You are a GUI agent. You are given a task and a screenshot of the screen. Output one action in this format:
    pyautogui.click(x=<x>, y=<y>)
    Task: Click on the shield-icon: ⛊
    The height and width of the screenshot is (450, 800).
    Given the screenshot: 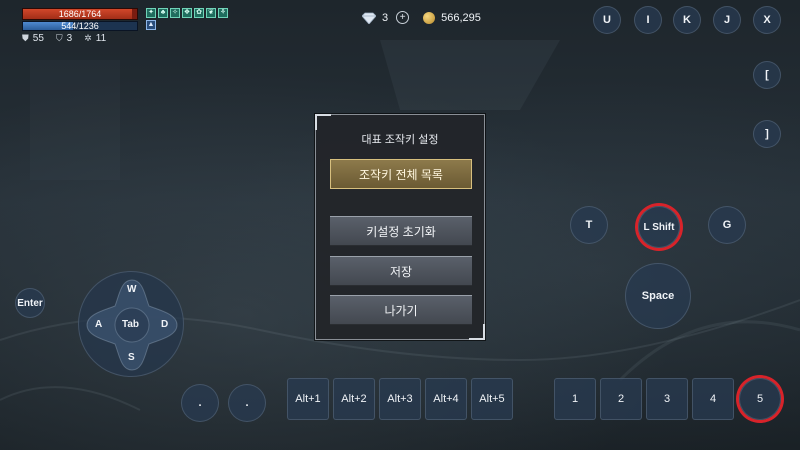 What is the action you would take?
    pyautogui.click(x=25, y=38)
    